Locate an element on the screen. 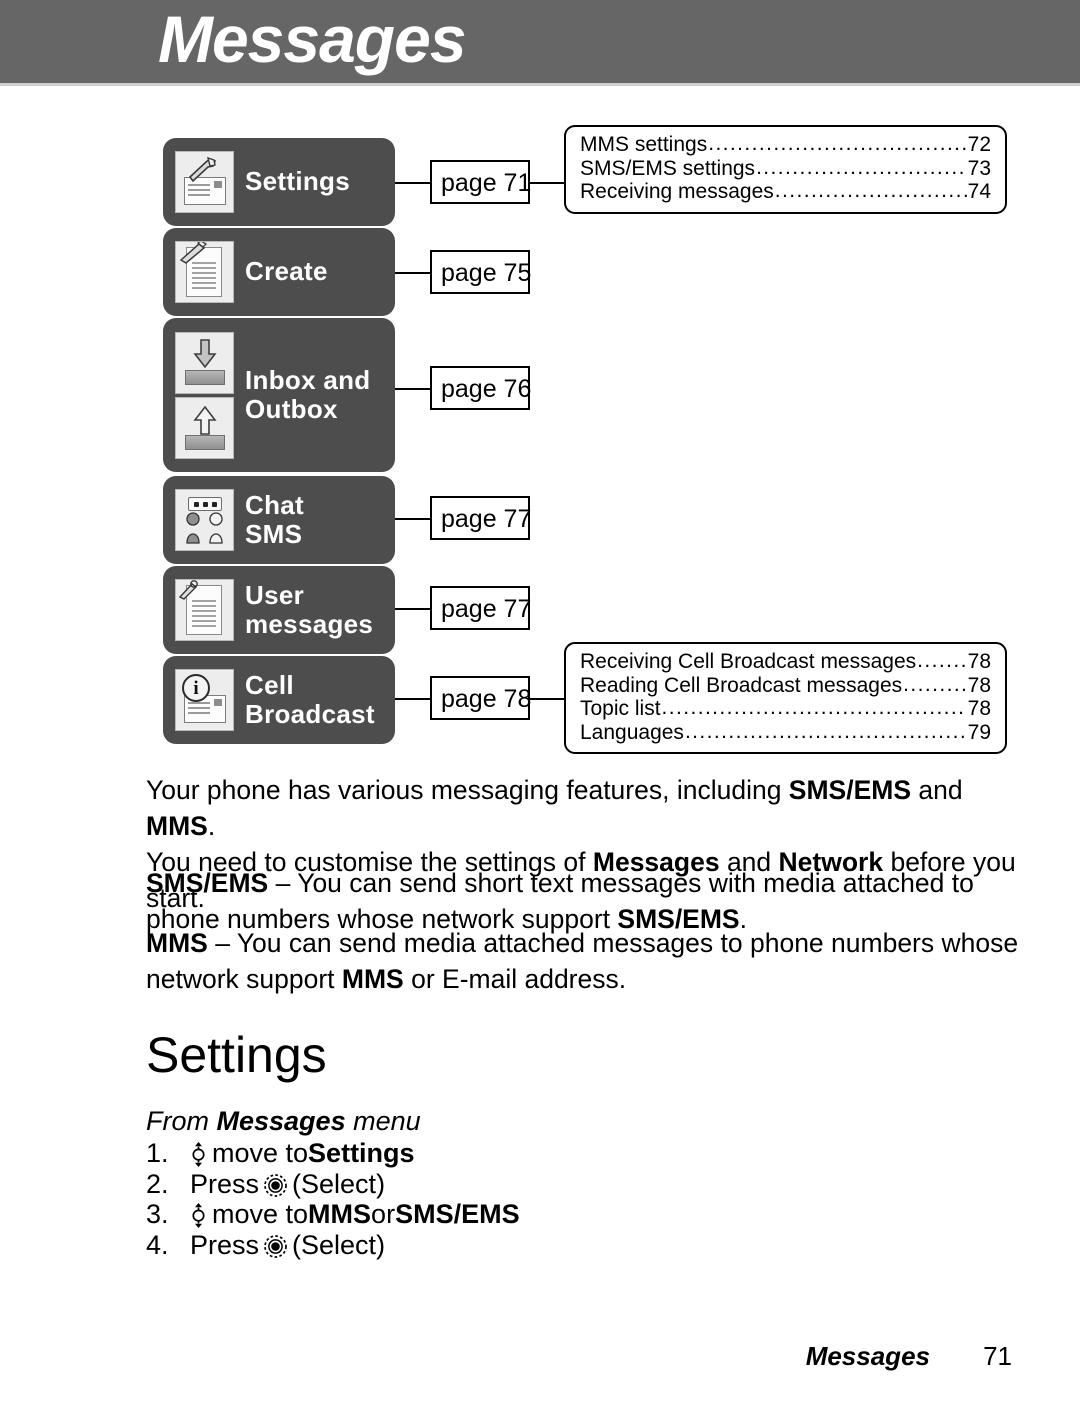 The height and width of the screenshot is (1408, 1080). step-3: 3. move to MMS or SMS/EMS is located at coordinates (333, 1214).